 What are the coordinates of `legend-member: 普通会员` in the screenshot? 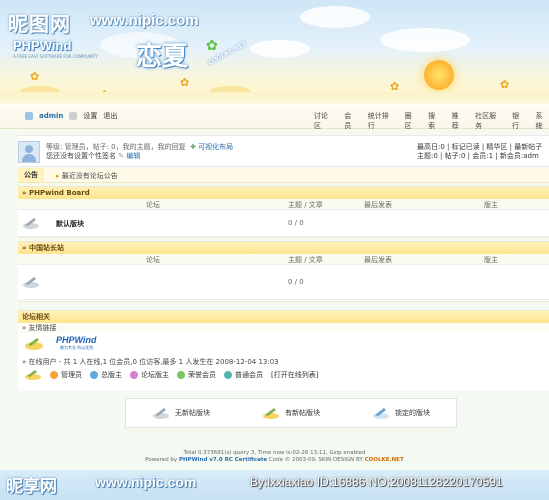 It's located at (243, 375).